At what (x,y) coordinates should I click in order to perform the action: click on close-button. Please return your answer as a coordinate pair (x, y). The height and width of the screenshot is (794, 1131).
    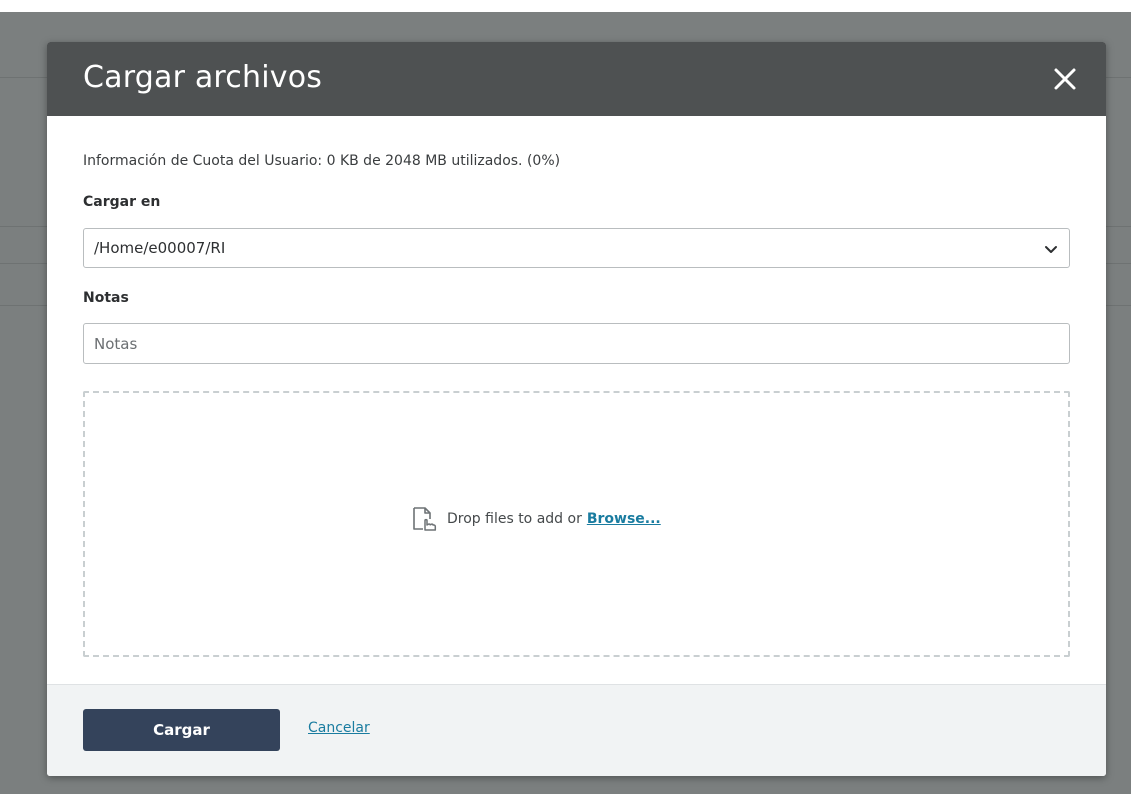
    Looking at the image, I should click on (1065, 79).